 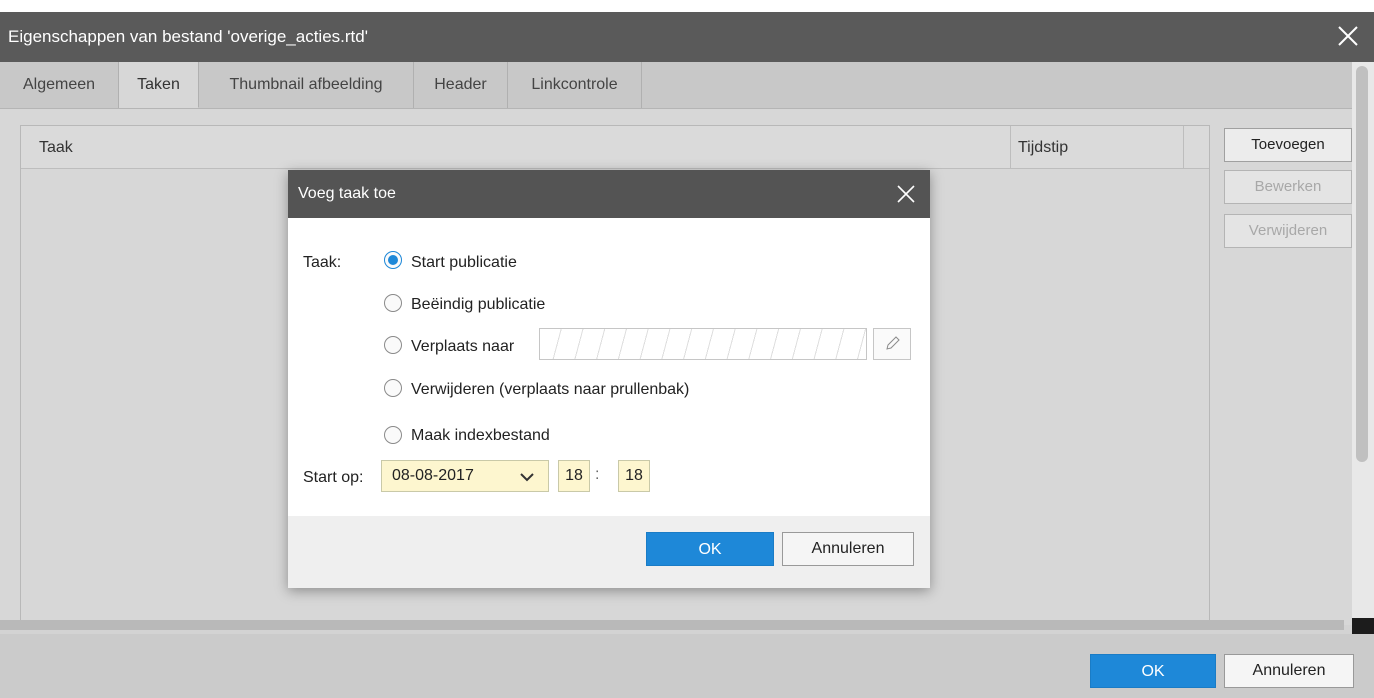 What do you see at coordinates (393, 303) in the screenshot?
I see `radio-beeindig-publicatie` at bounding box center [393, 303].